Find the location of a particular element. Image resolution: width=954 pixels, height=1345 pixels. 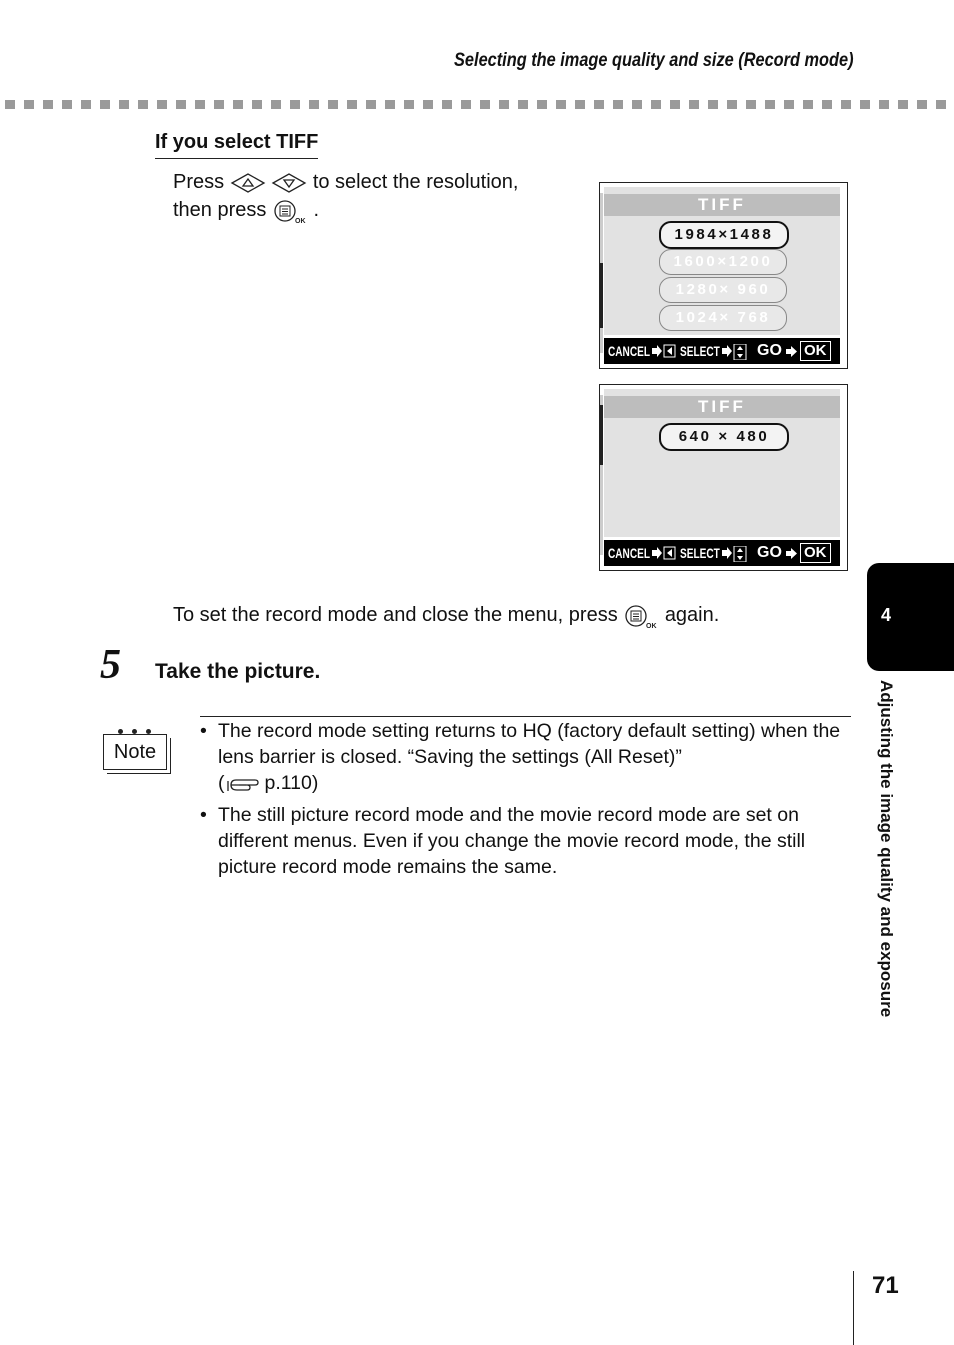

screen-menu-area: TIFF 640 × 480 is located at coordinates (722, 463).